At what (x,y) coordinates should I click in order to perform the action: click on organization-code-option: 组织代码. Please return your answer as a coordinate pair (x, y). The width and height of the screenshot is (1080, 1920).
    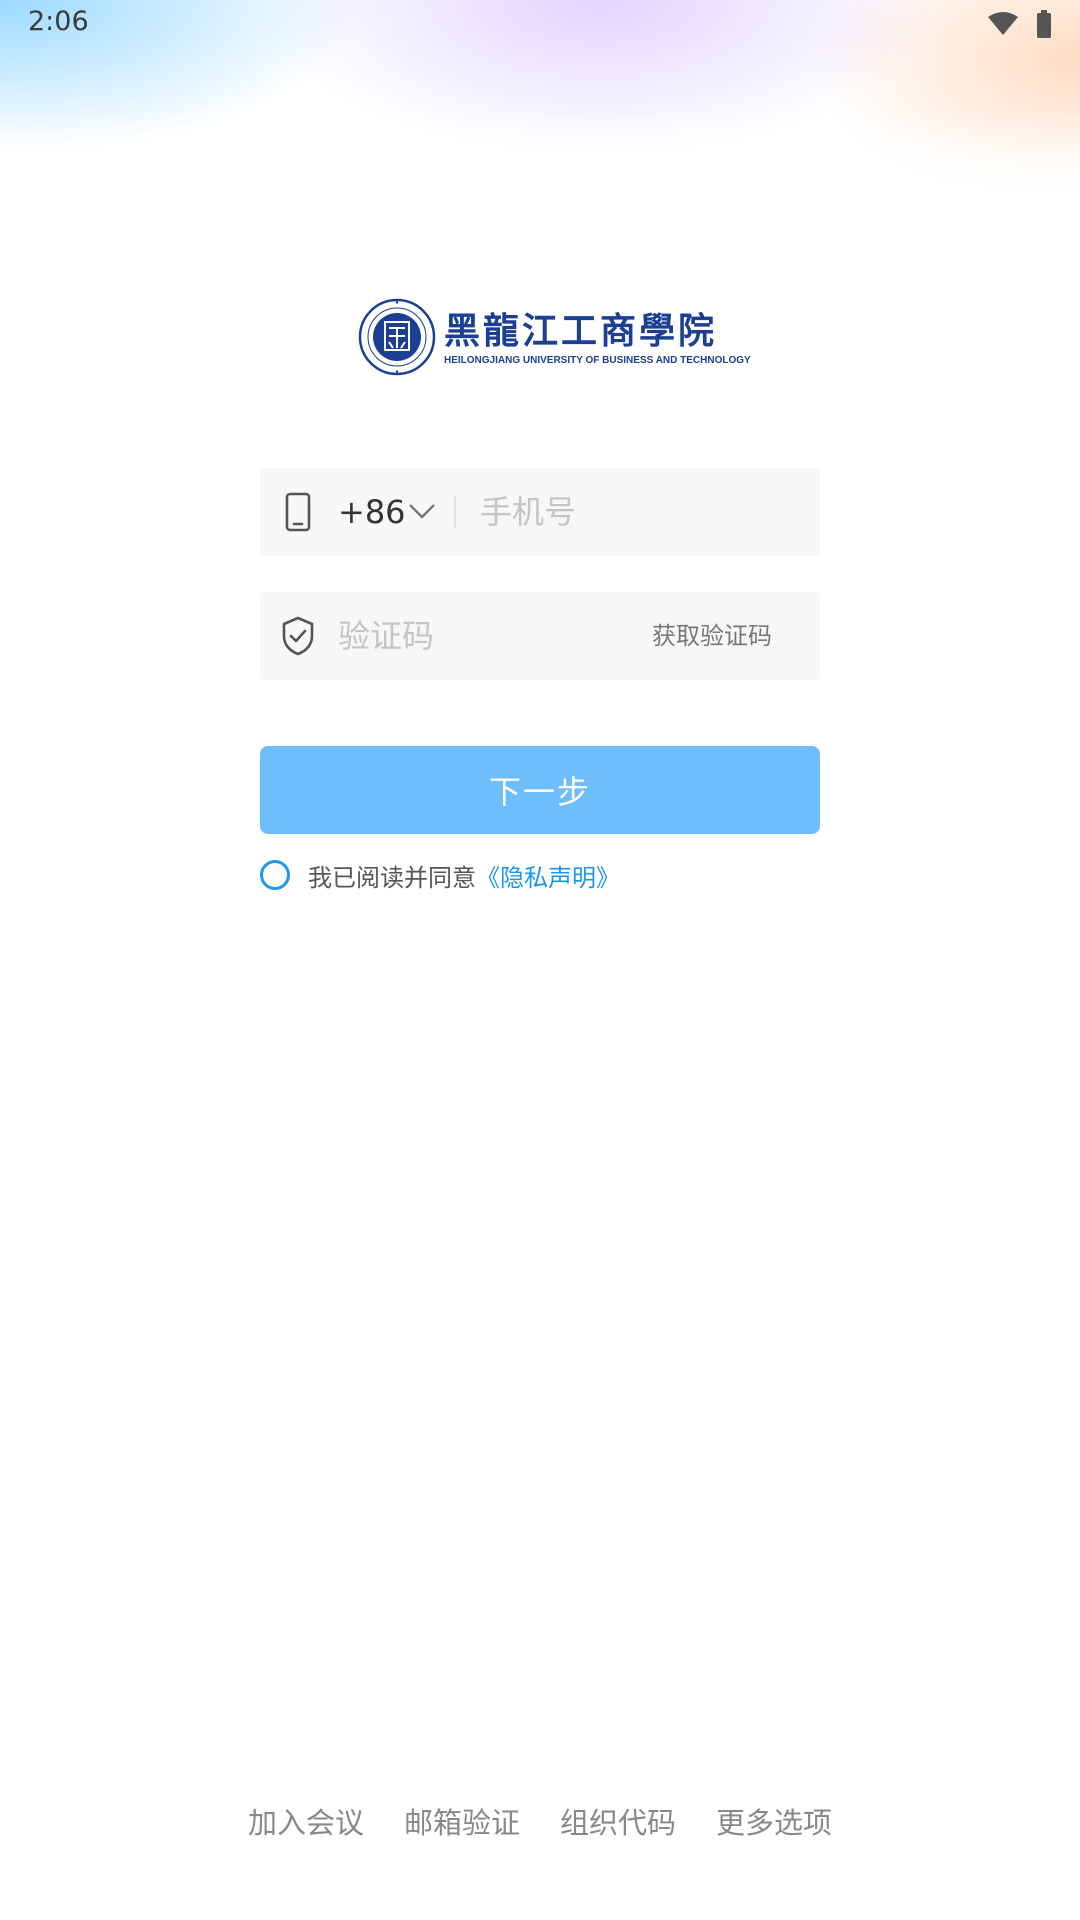
    Looking at the image, I should click on (618, 1821).